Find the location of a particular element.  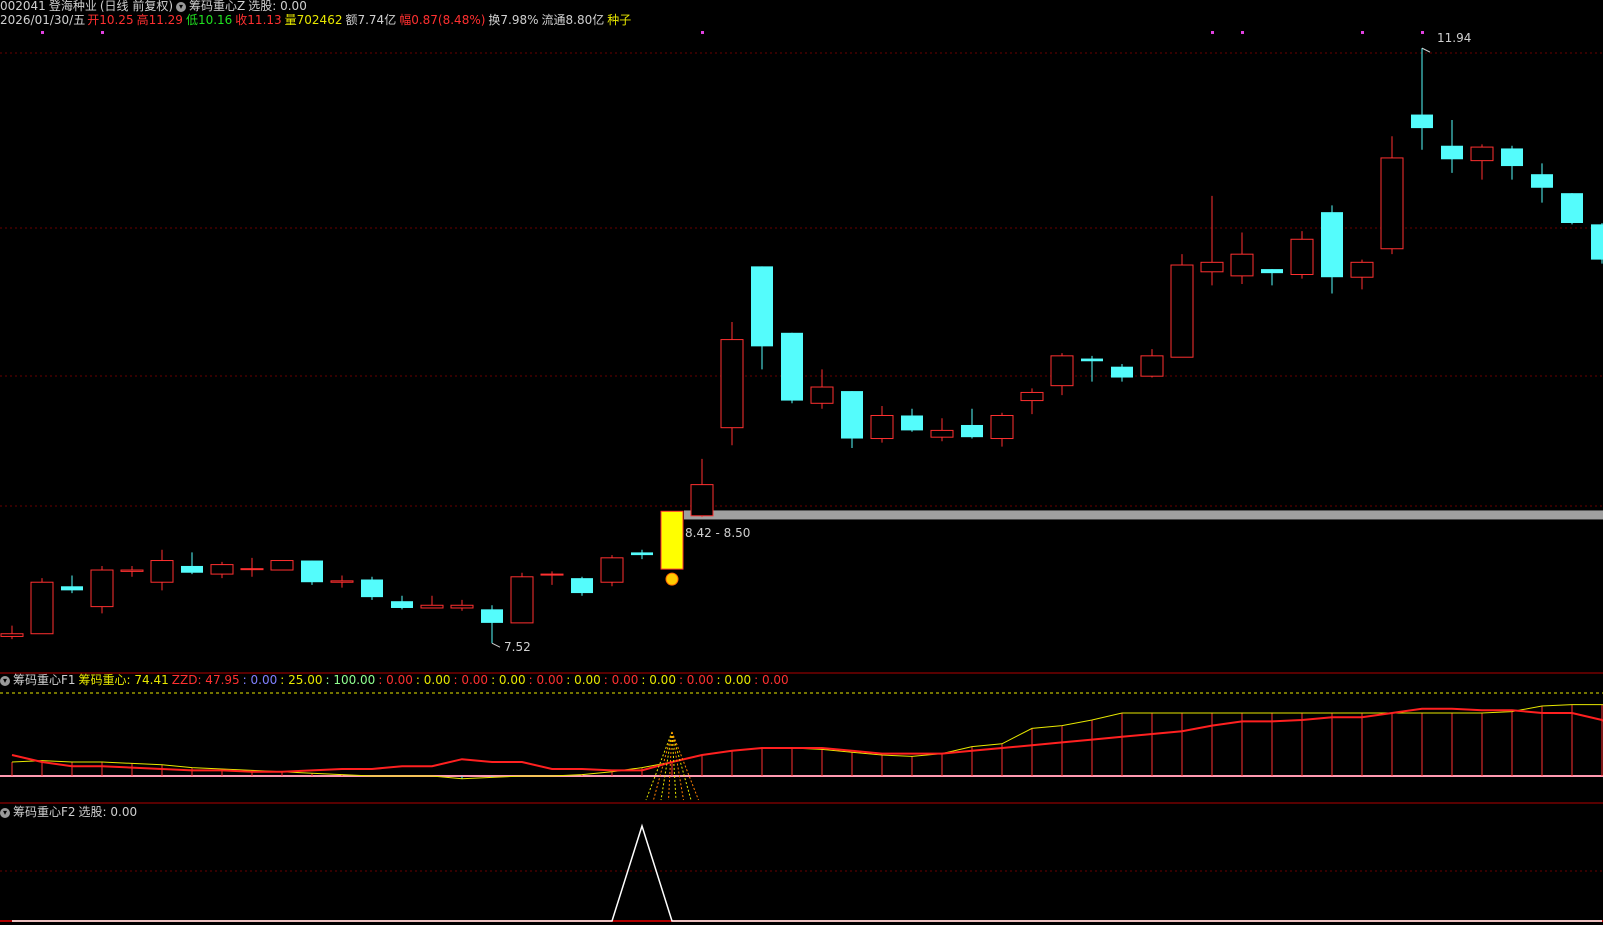

f1-value-1: ZZD: 47.95 is located at coordinates (205, 680).